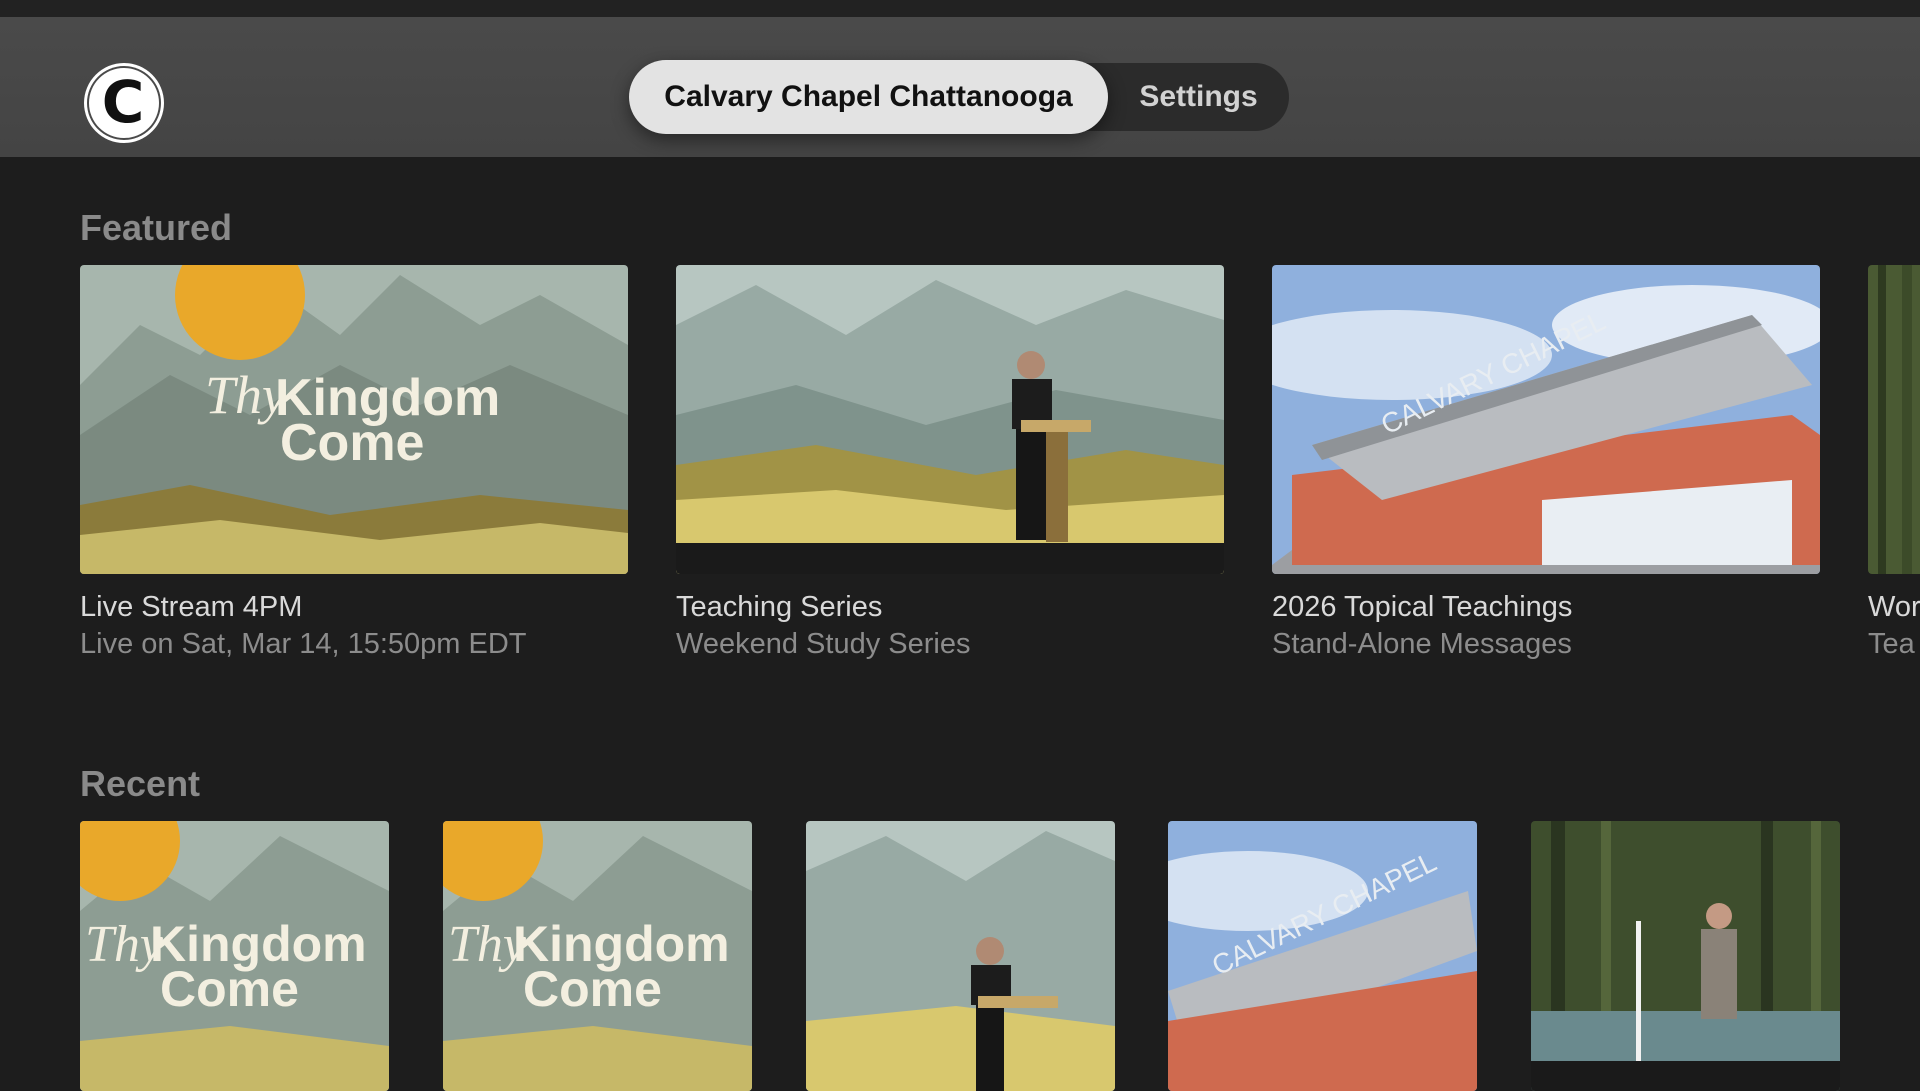 The width and height of the screenshot is (1920, 1091). What do you see at coordinates (823, 644) in the screenshot?
I see `card-subtitle: Weekend Study Series` at bounding box center [823, 644].